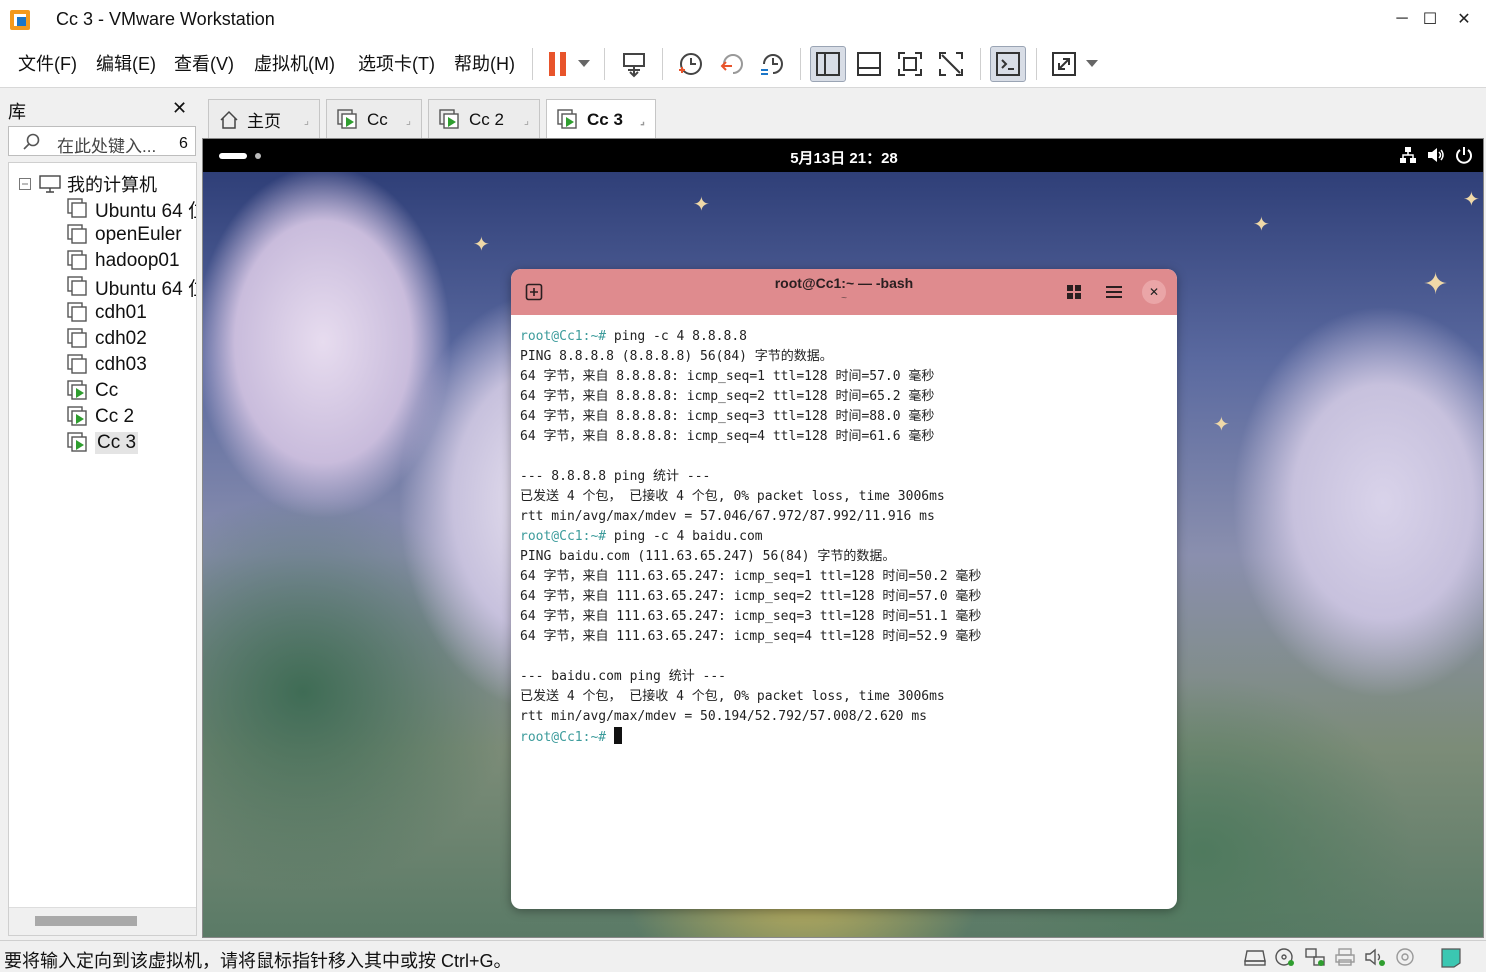 The image size is (1486, 972). I want to click on pause-icon, so click(558, 64).